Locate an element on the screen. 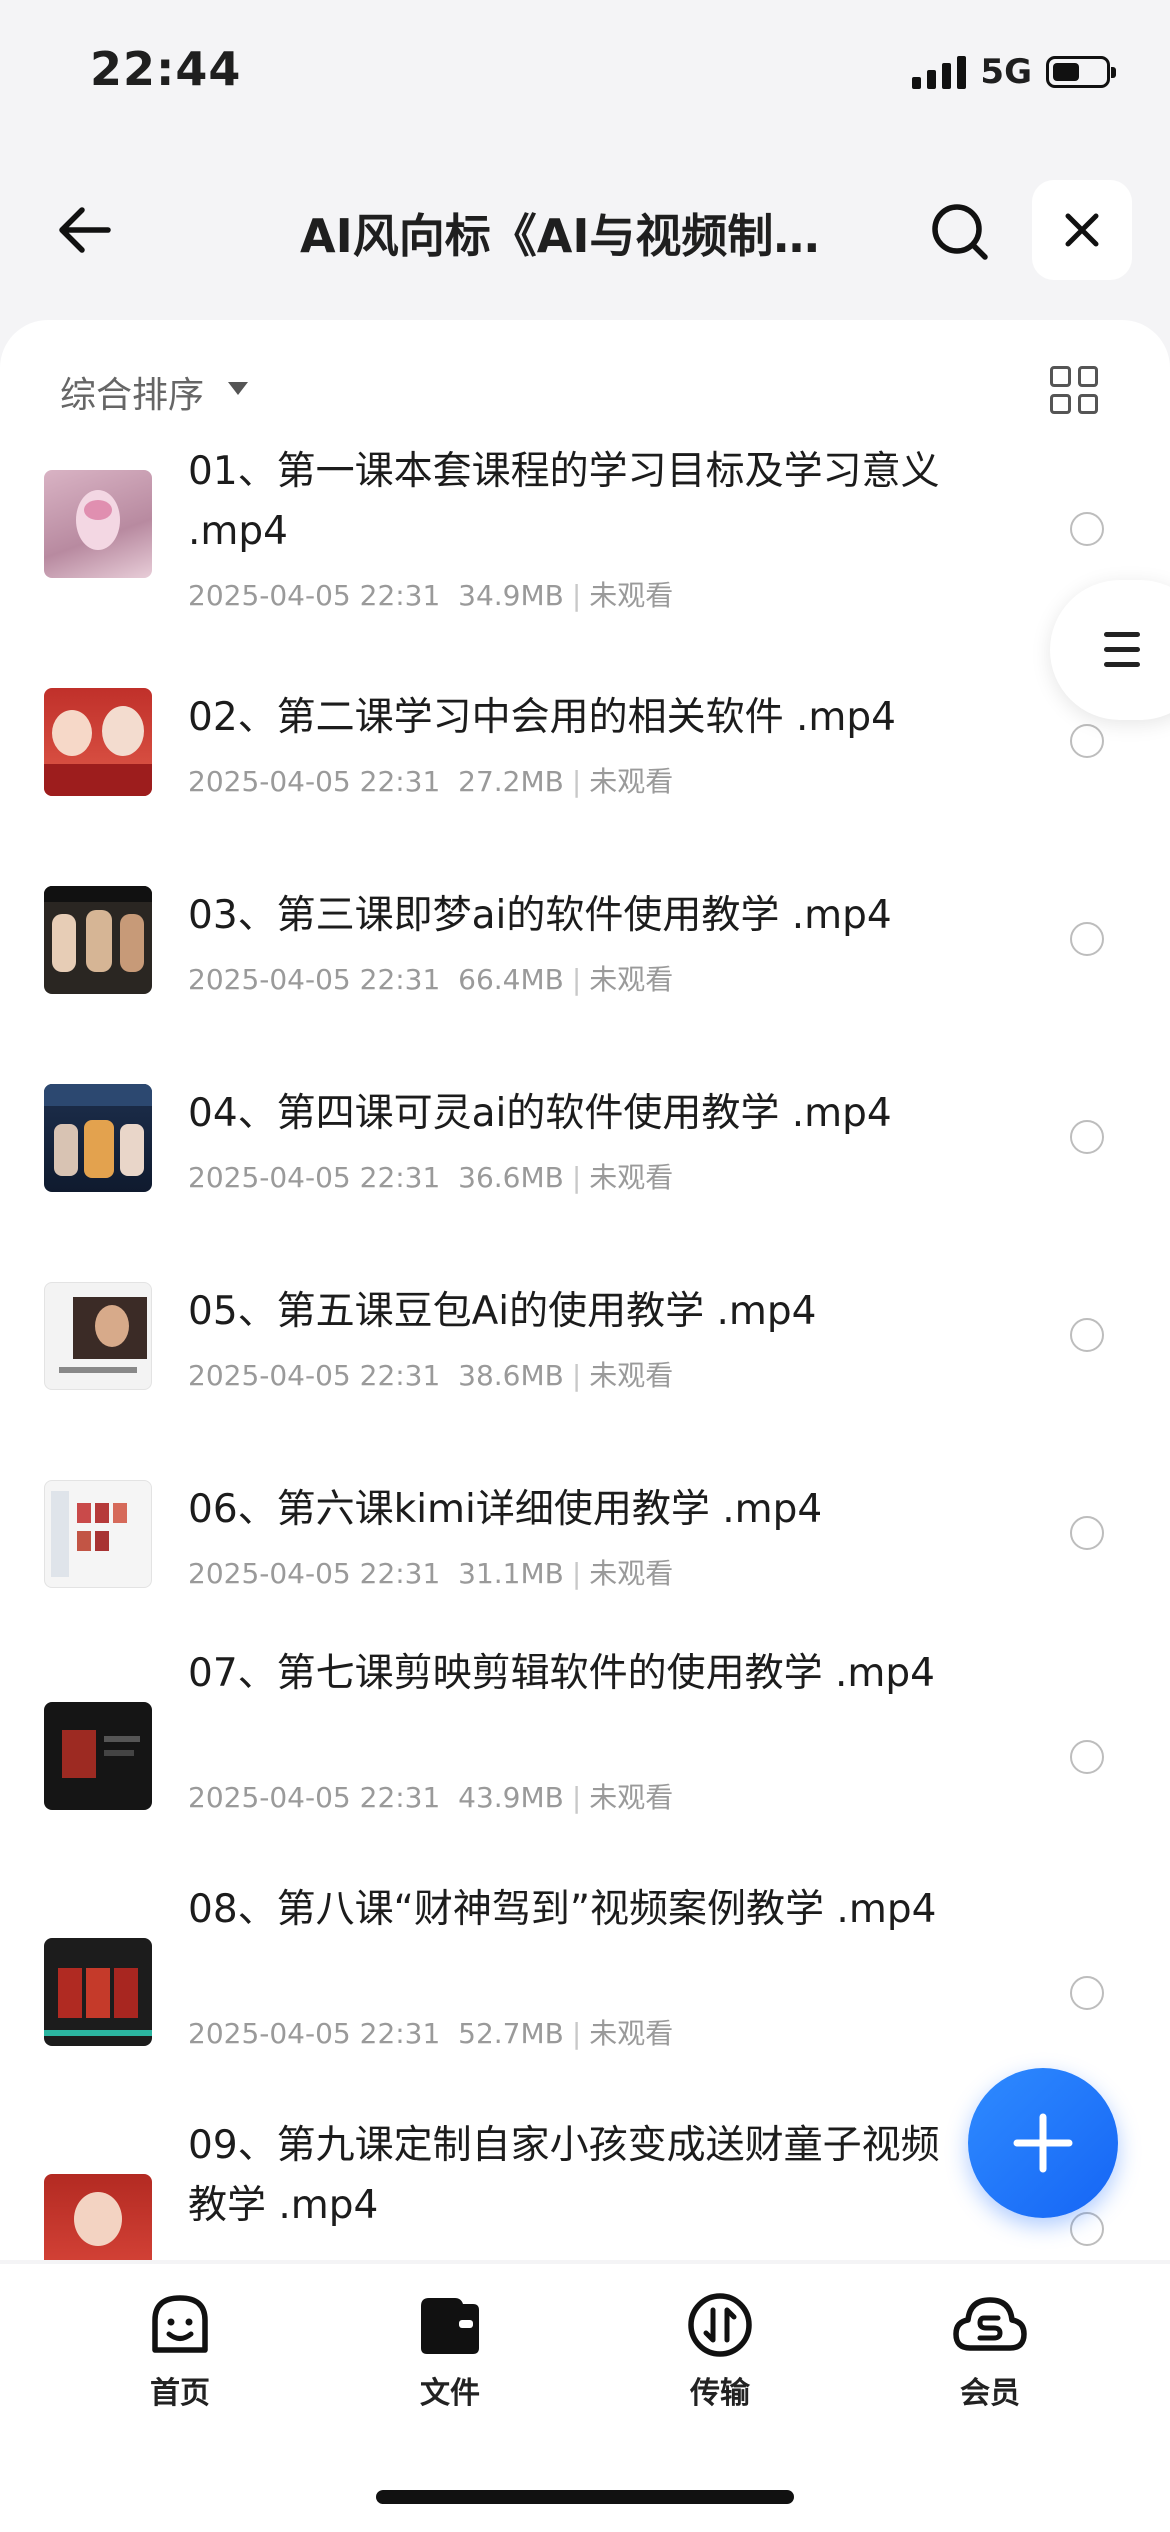 Image resolution: width=1170 pixels, height=2532 pixels. file-name: 04、第四课可灵ai的软件使用教学 .mp4 is located at coordinates (540, 1113).